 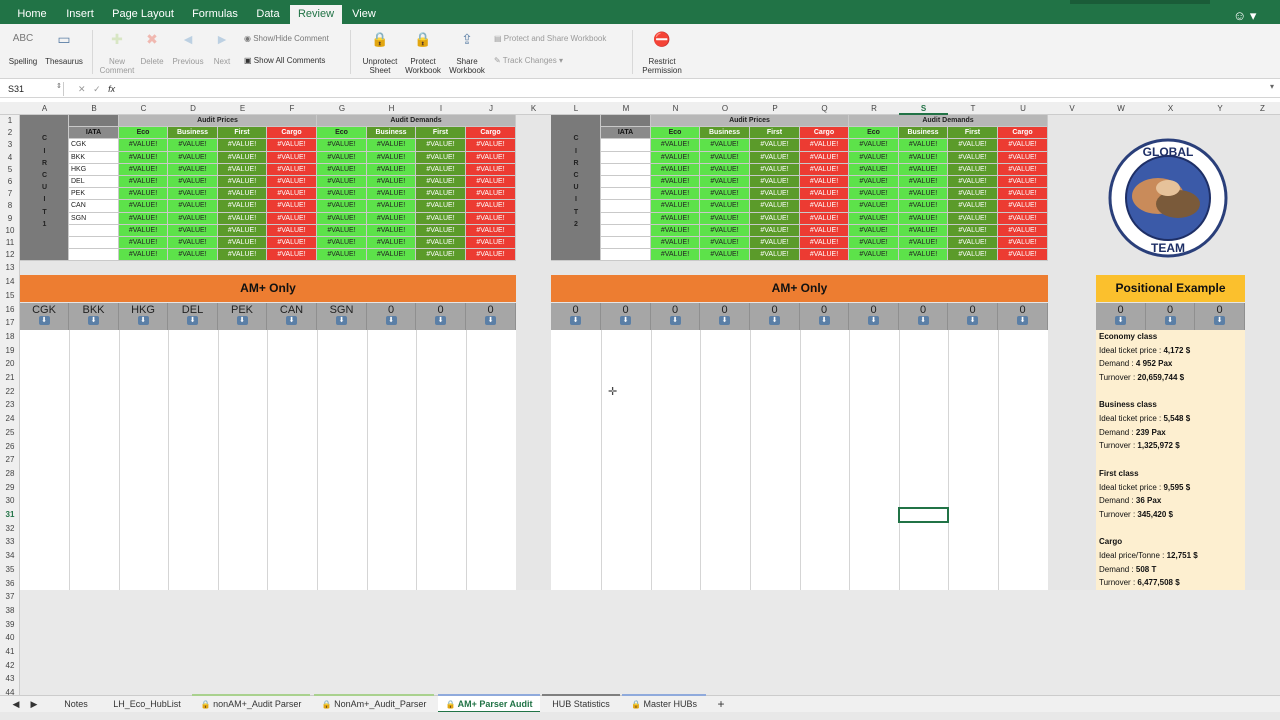 What do you see at coordinates (10, 611) in the screenshot?
I see `row-header: 38` at bounding box center [10, 611].